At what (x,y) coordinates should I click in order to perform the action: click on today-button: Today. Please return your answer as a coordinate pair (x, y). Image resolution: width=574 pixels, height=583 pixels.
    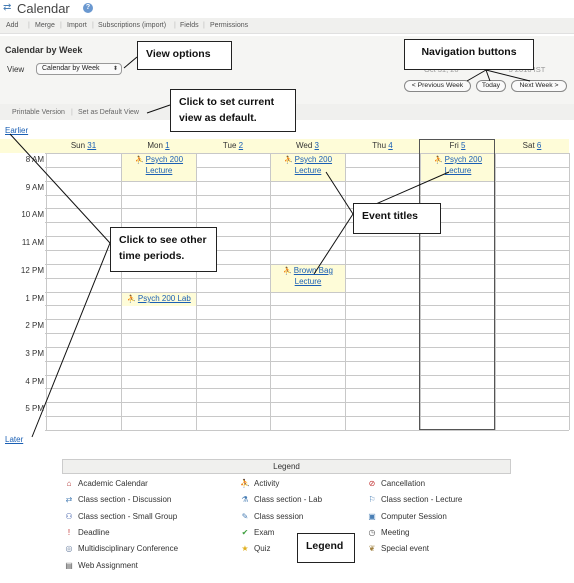
    Looking at the image, I should click on (491, 86).